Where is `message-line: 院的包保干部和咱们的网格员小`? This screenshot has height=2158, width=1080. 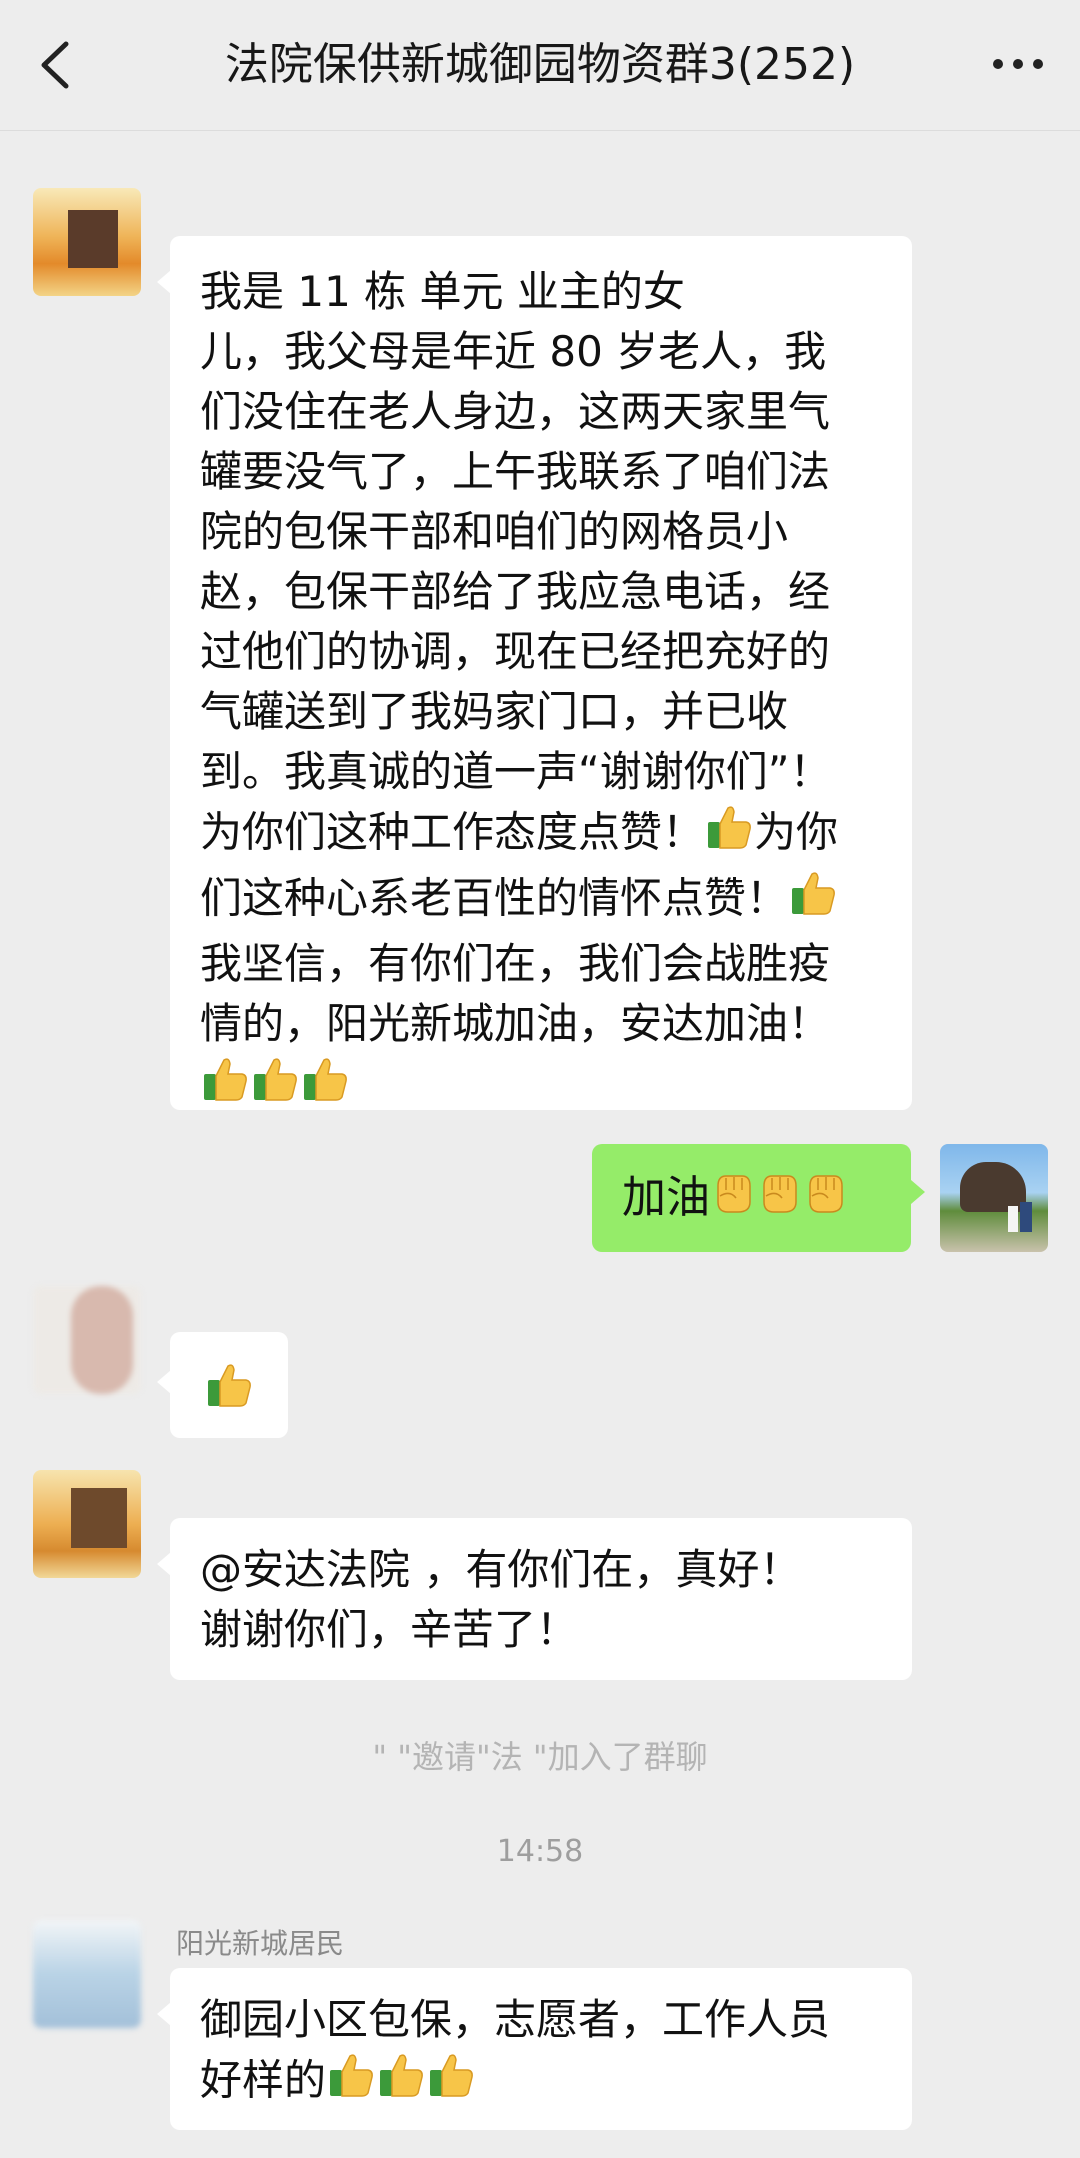
message-line: 院的包保干部和咱们的网格员小 is located at coordinates (494, 531).